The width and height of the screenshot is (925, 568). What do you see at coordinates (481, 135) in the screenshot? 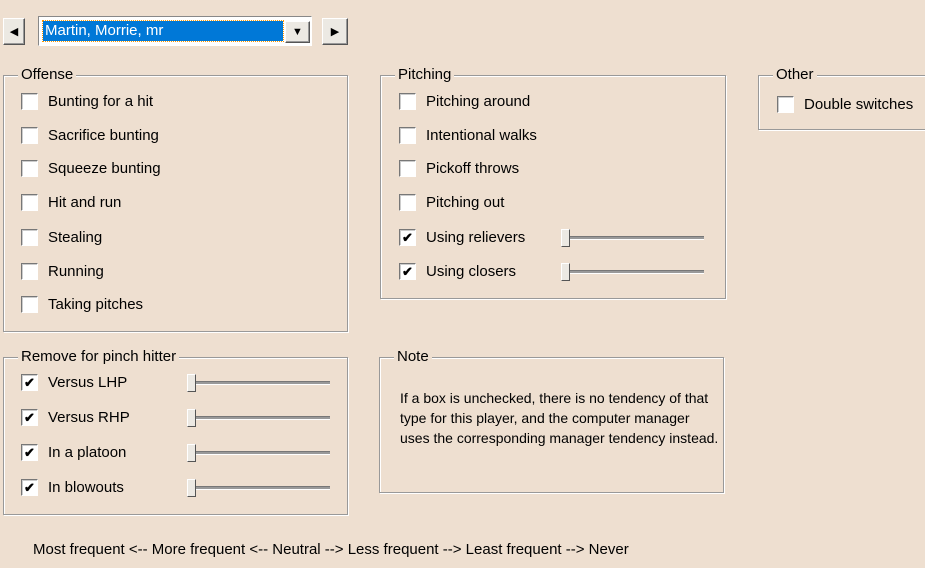
I see `checkbox-label: Intentional walks` at bounding box center [481, 135].